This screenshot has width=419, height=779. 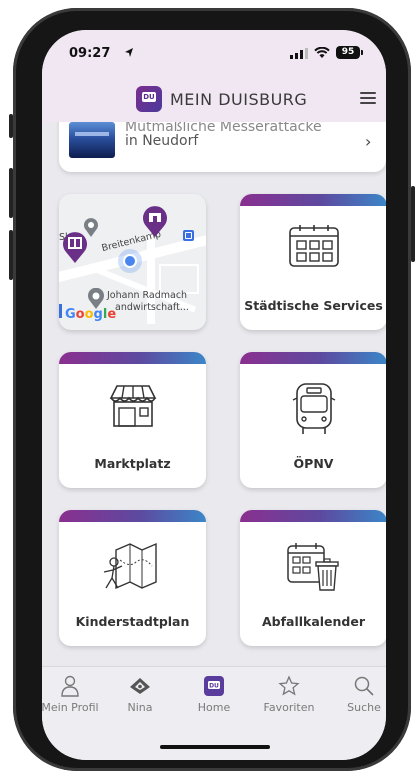 What do you see at coordinates (313, 463) in the screenshot?
I see `tile-label: ÖPNV` at bounding box center [313, 463].